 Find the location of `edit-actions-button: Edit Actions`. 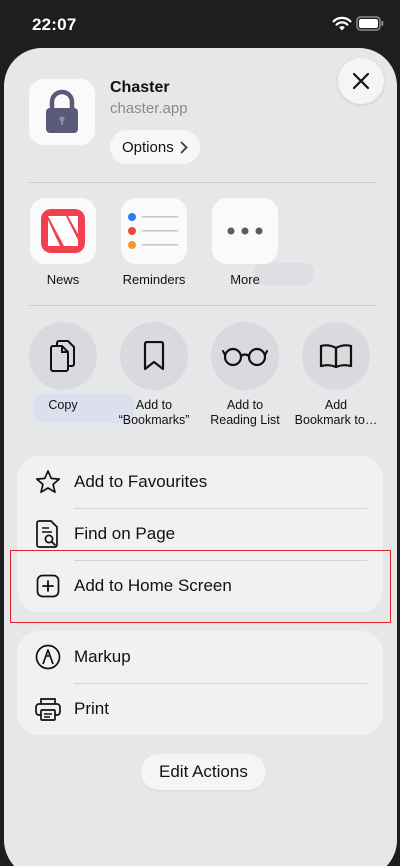

edit-actions-button: Edit Actions is located at coordinates (203, 772).